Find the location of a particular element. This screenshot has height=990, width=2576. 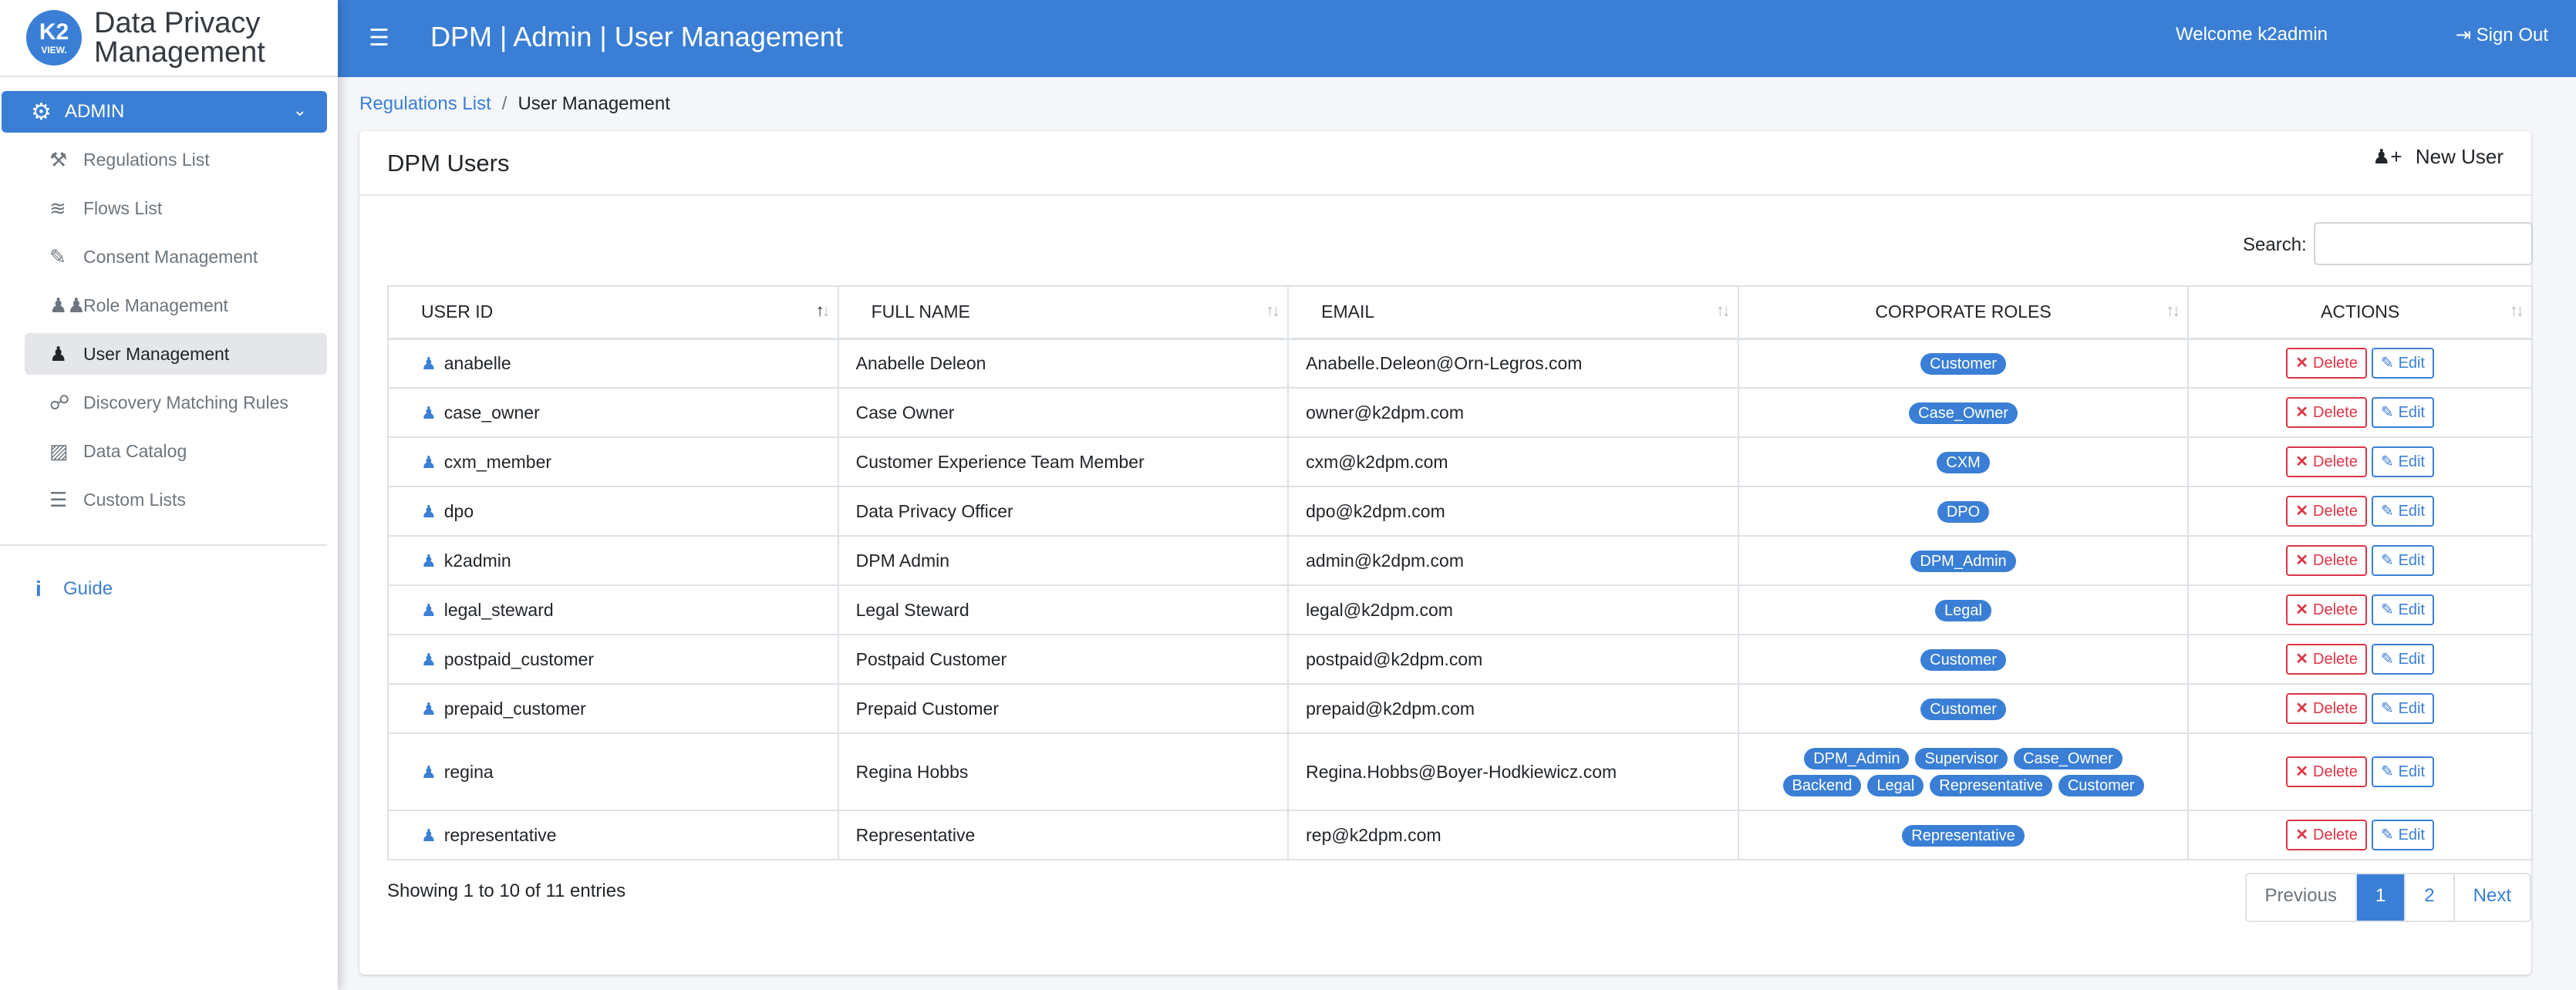

pagination-previous: Previous is located at coordinates (2300, 897).